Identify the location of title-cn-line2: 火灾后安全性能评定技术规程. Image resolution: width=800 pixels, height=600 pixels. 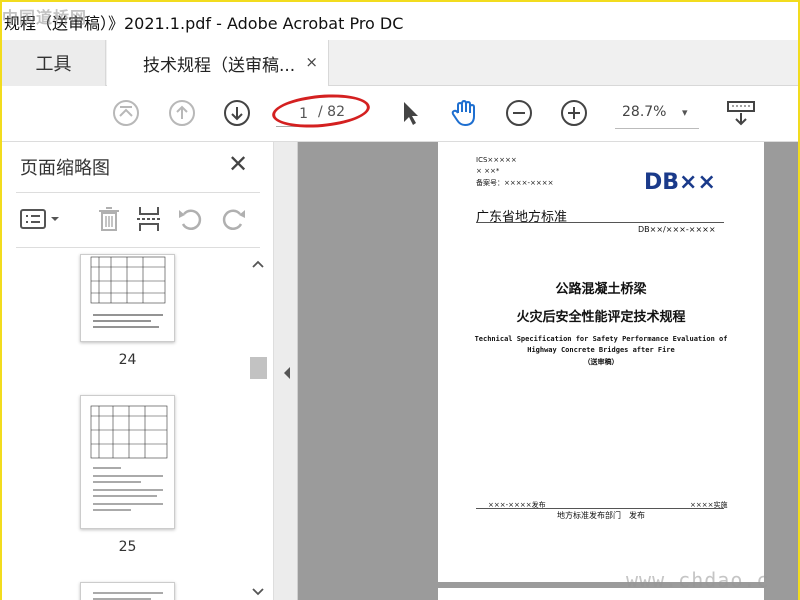
(601, 317).